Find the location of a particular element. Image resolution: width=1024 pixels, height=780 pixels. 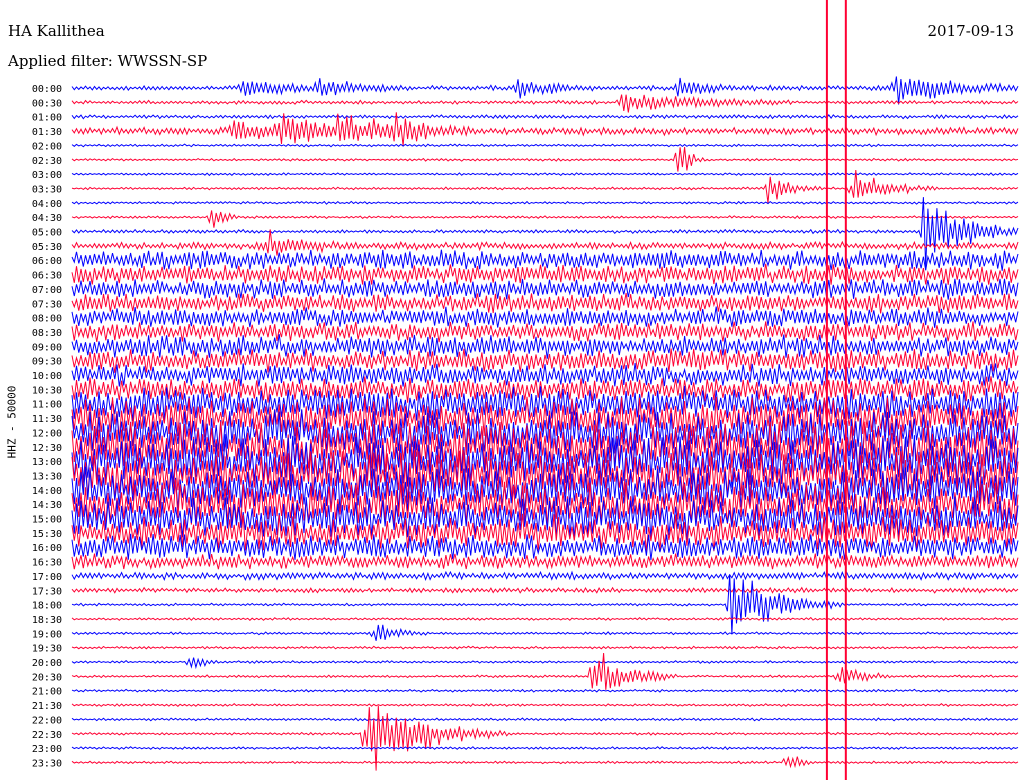

time-label: 20:30 is located at coordinates (47, 677).